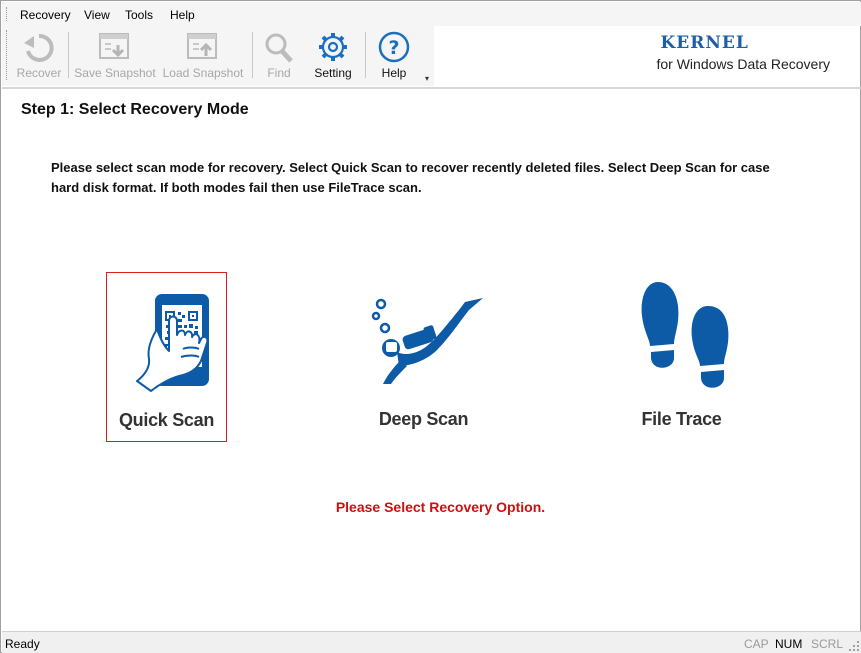 The width and height of the screenshot is (861, 653). Describe the element at coordinates (39, 47) in the screenshot. I see `recover-icon` at that location.